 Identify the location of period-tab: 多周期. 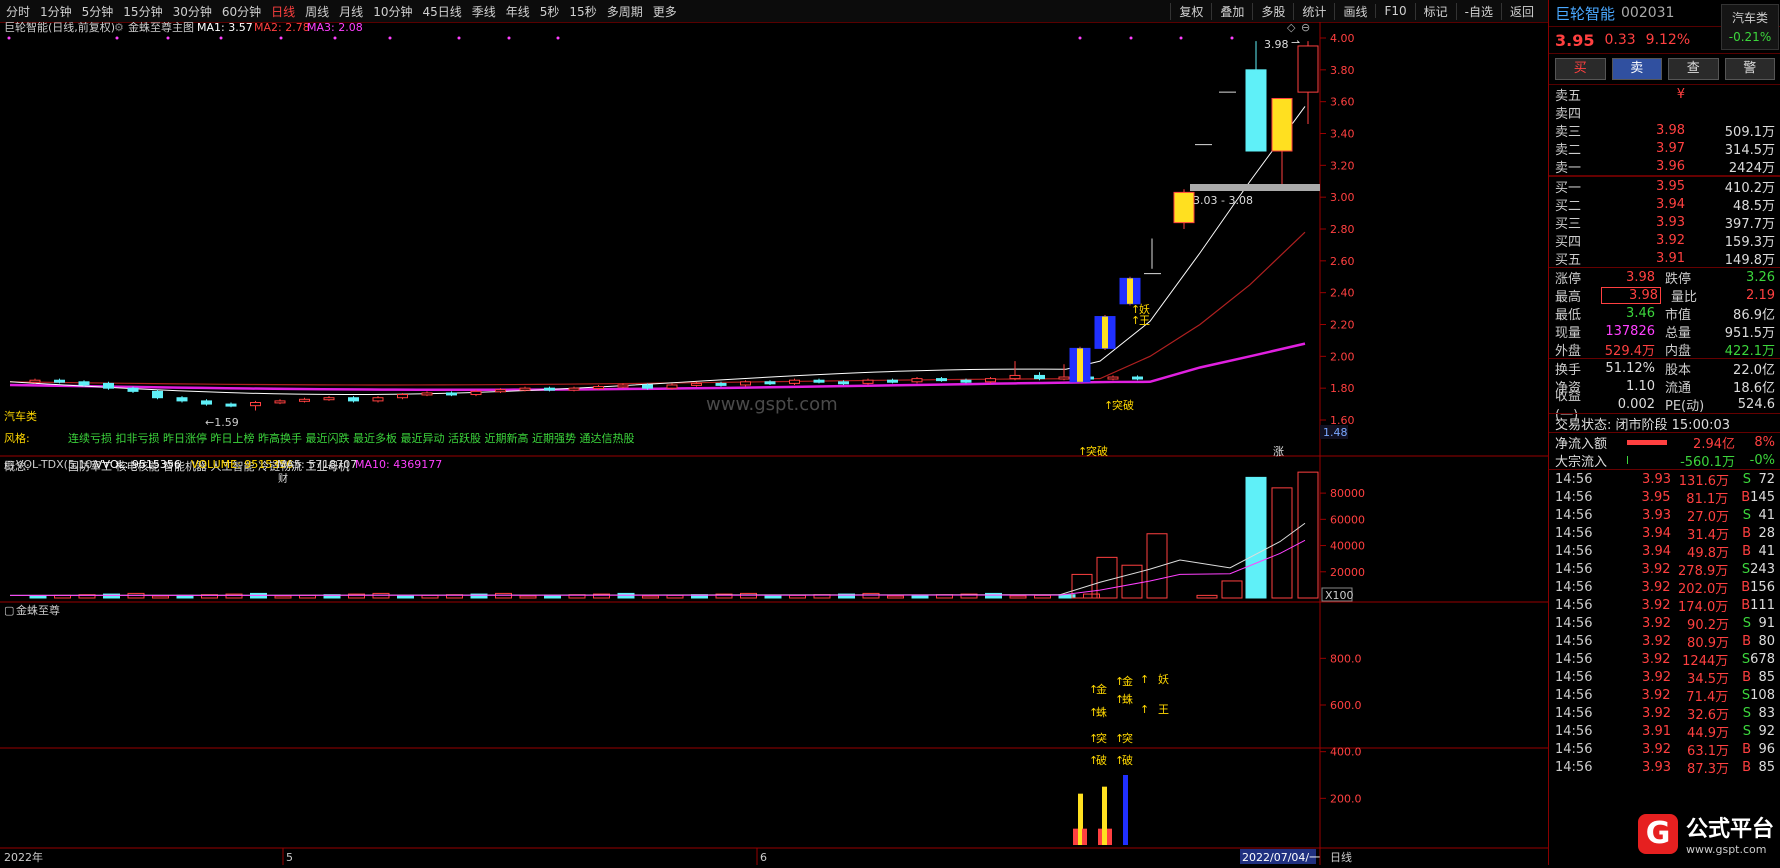
(625, 11).